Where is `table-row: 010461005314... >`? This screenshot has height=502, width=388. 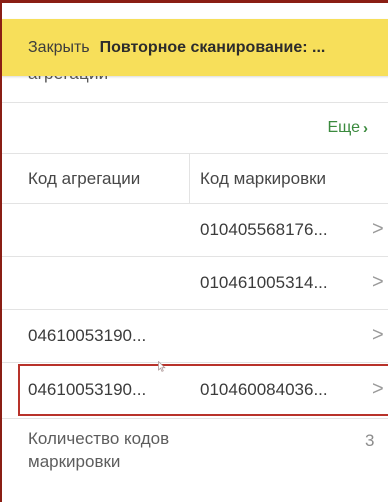
table-row: 010461005314... > is located at coordinates (195, 283).